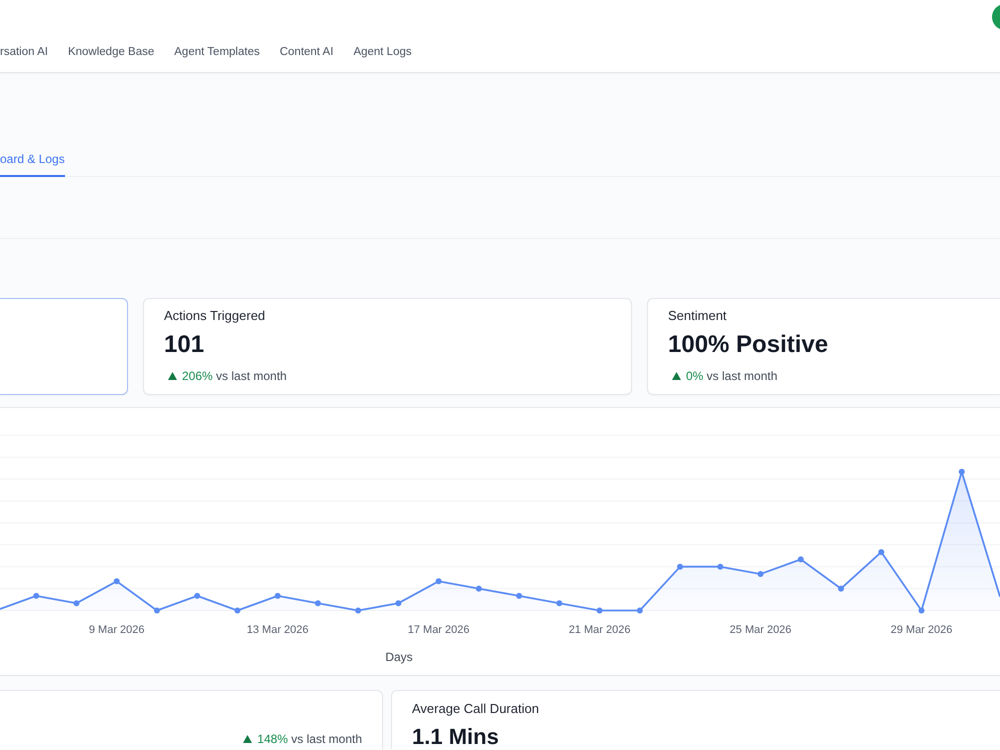  Describe the element at coordinates (116, 630) in the screenshot. I see `x-axis-label: 9 Mar 2026` at that location.